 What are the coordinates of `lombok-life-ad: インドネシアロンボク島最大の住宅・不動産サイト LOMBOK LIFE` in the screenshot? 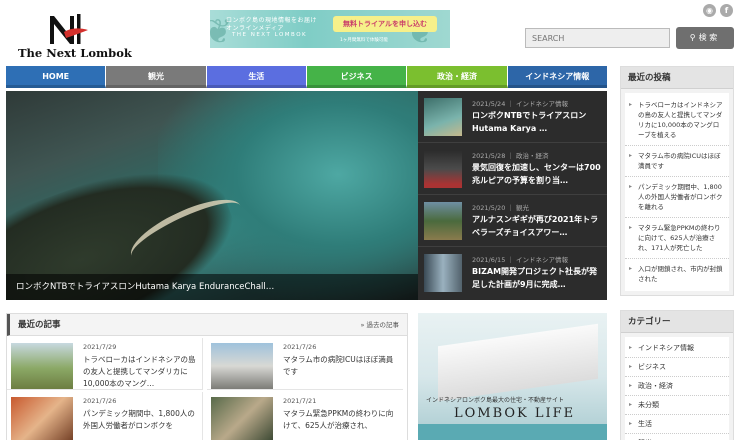 It's located at (512, 376).